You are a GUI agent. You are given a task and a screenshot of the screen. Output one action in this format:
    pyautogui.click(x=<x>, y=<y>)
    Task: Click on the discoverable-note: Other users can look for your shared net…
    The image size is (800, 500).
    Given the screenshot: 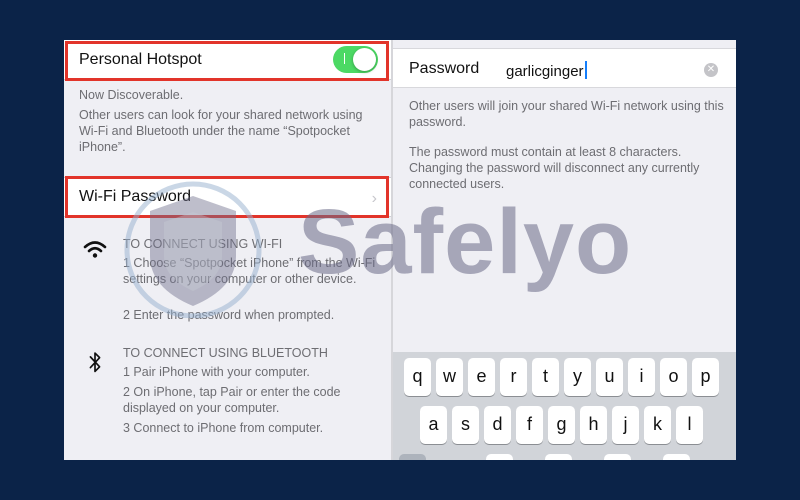 What is the action you would take?
    pyautogui.click(x=221, y=131)
    